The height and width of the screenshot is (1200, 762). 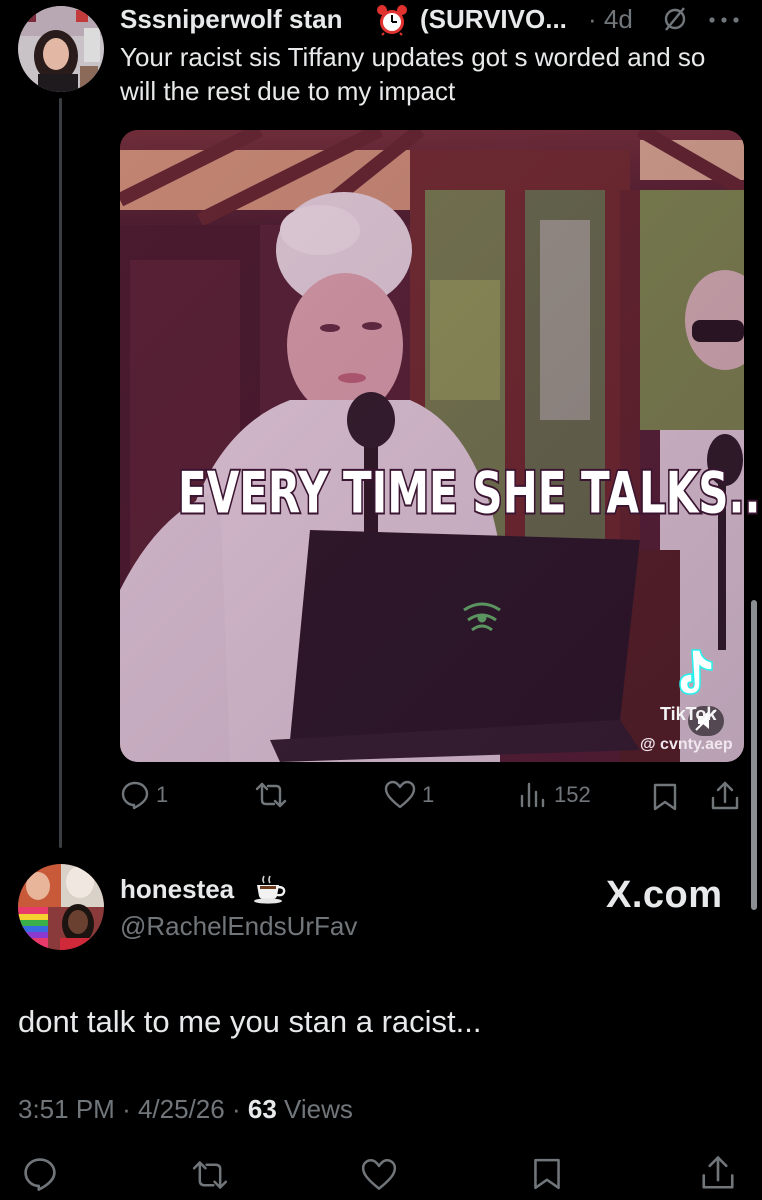 I want to click on share-icon, so click(x=725, y=796).